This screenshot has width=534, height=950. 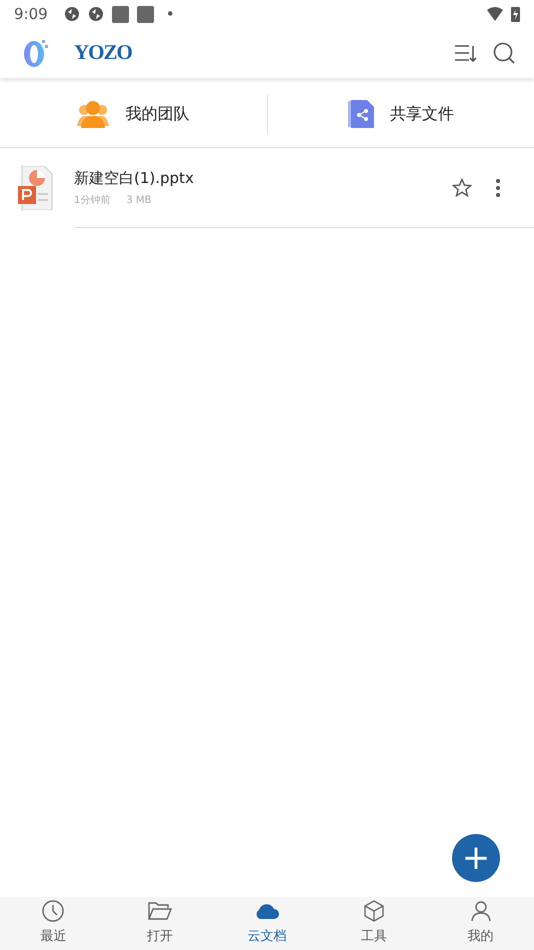 What do you see at coordinates (139, 201) in the screenshot?
I see `file-size: 3 MB` at bounding box center [139, 201].